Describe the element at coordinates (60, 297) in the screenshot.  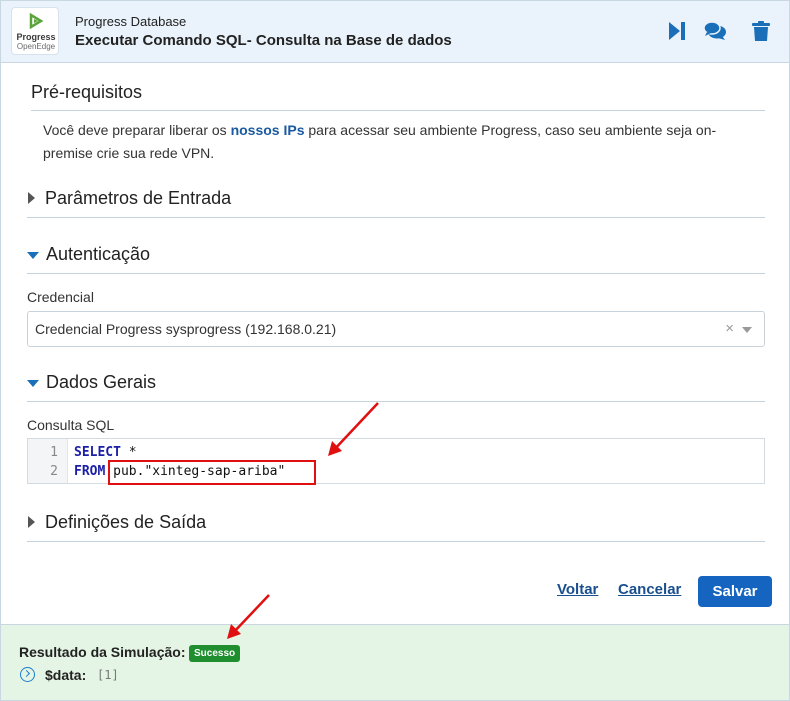
I see `credential-label: Credencial` at that location.